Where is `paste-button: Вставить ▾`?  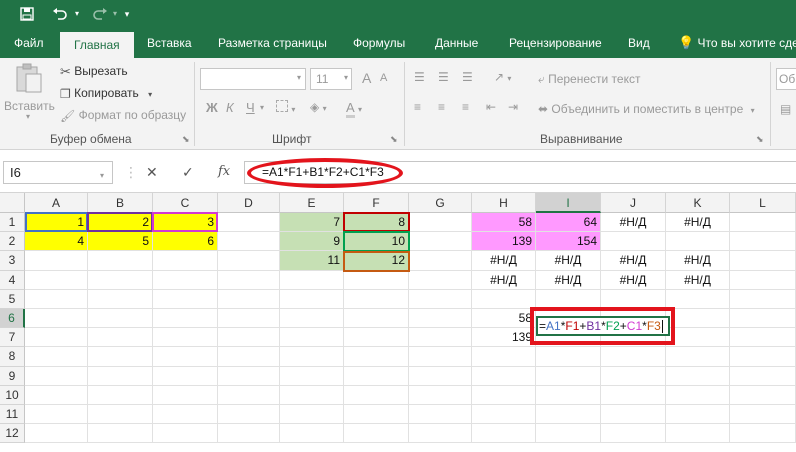 paste-button: Вставить ▾ is located at coordinates (29, 91).